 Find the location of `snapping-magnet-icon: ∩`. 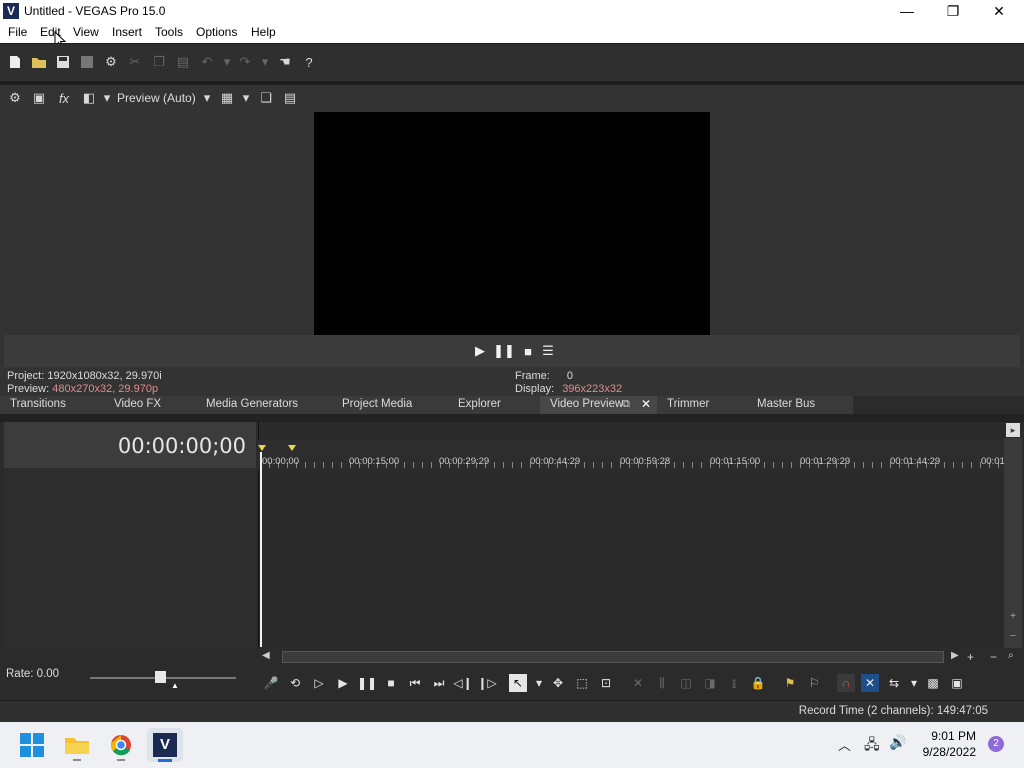

snapping-magnet-icon: ∩ is located at coordinates (846, 683).